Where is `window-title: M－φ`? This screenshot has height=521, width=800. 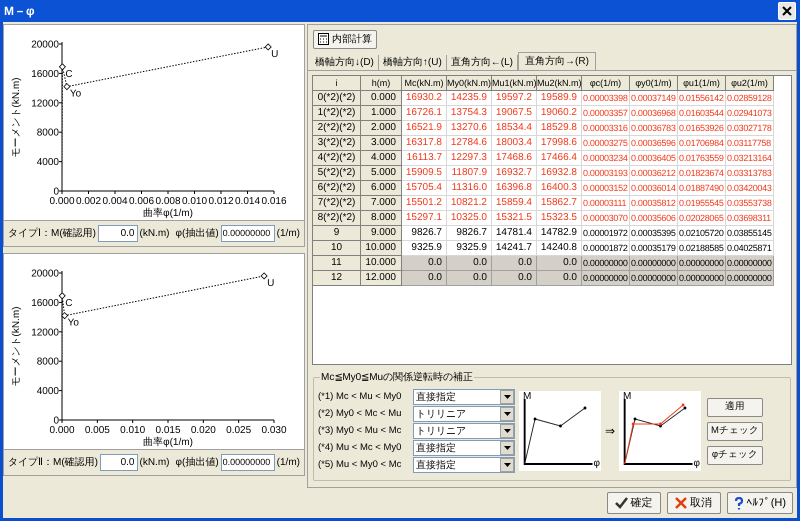 window-title: M－φ is located at coordinates (19, 11).